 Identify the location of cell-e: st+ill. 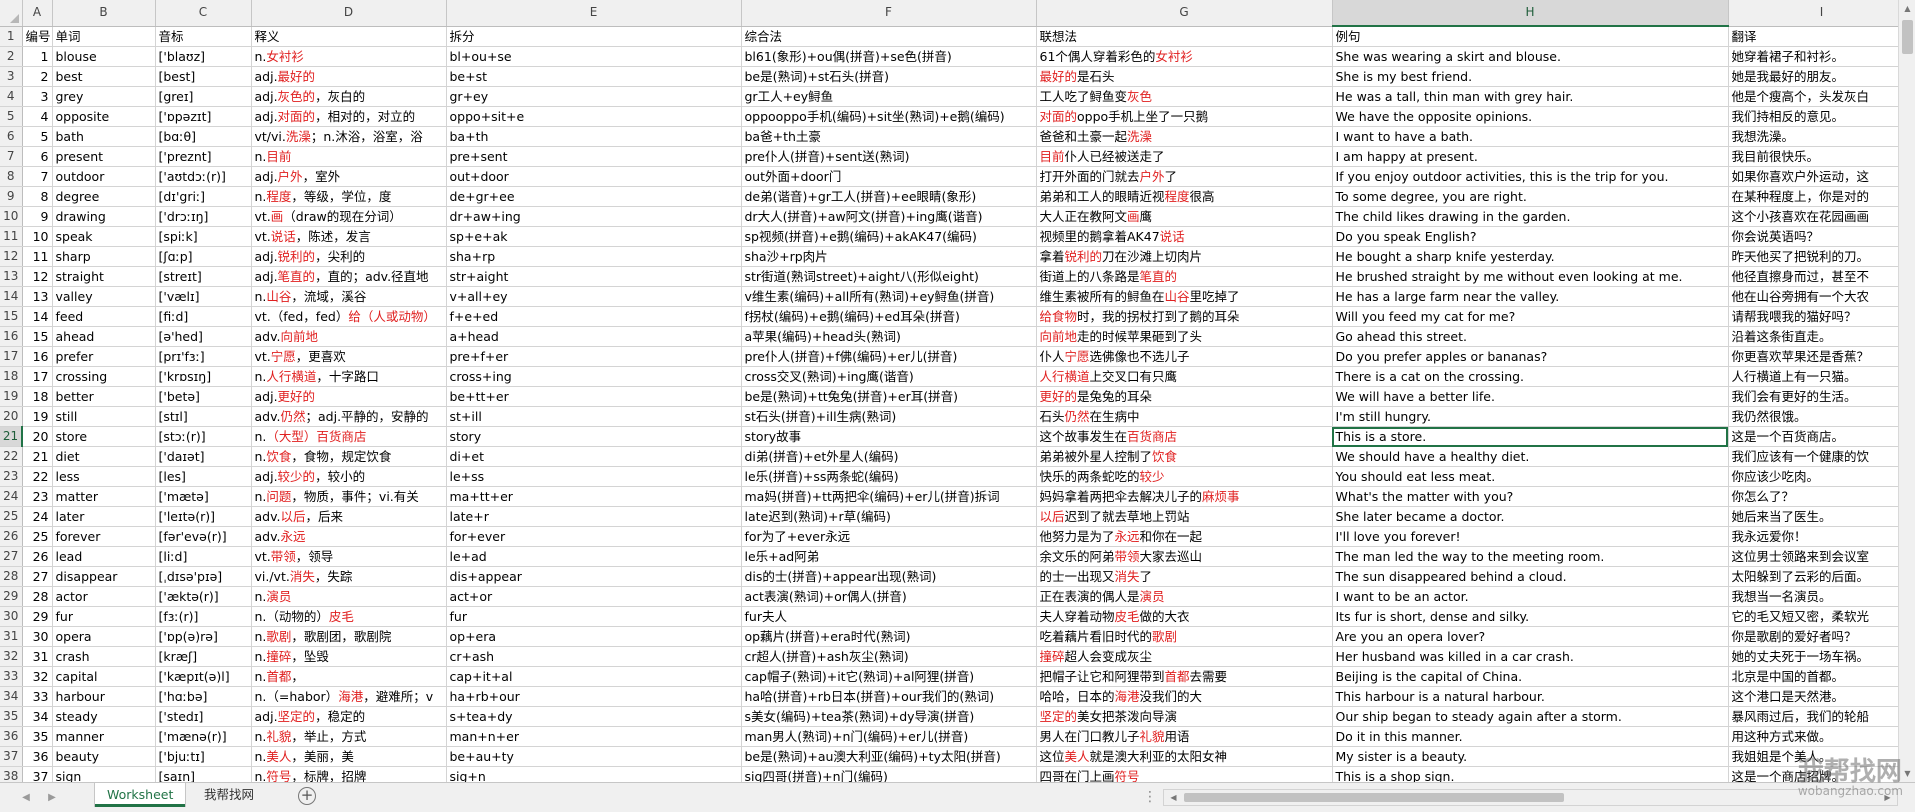
(594, 416).